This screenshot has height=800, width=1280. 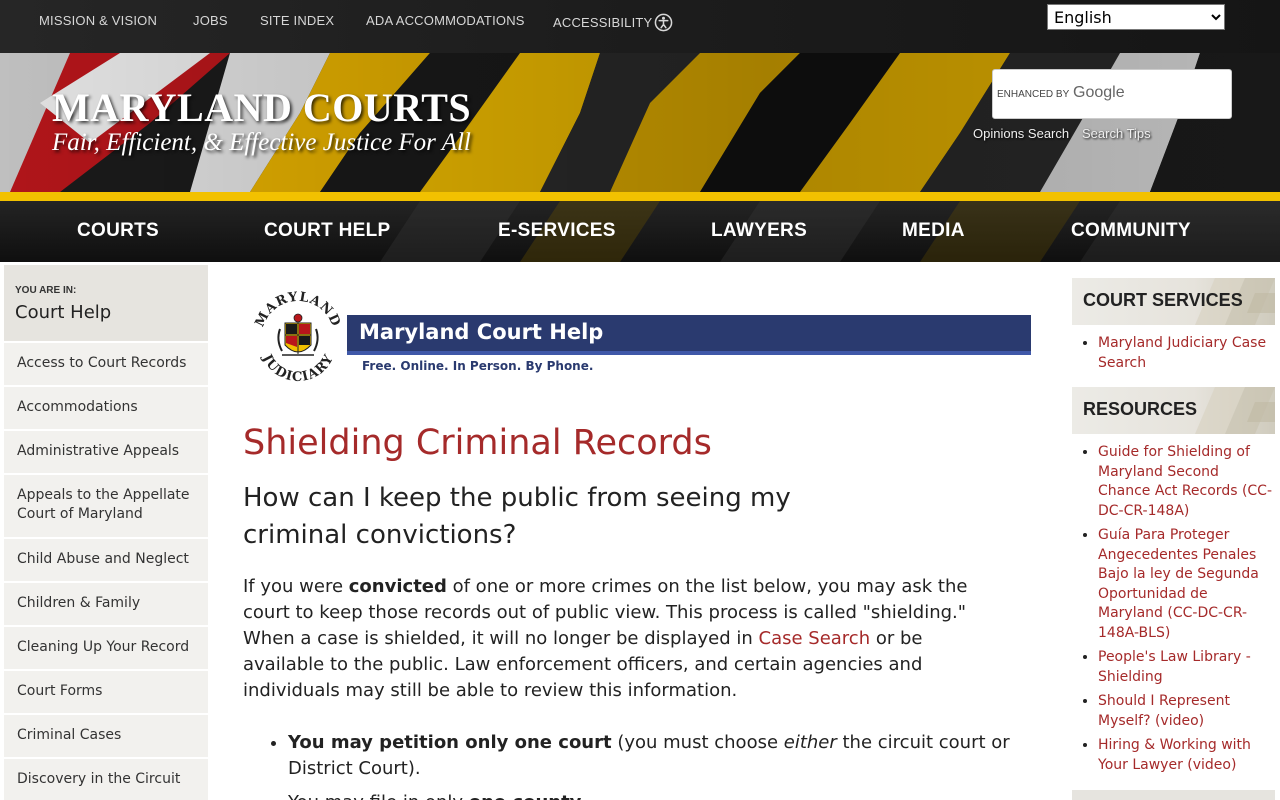 What do you see at coordinates (327, 231) in the screenshot?
I see `nav-court-help: COURT HELP` at bounding box center [327, 231].